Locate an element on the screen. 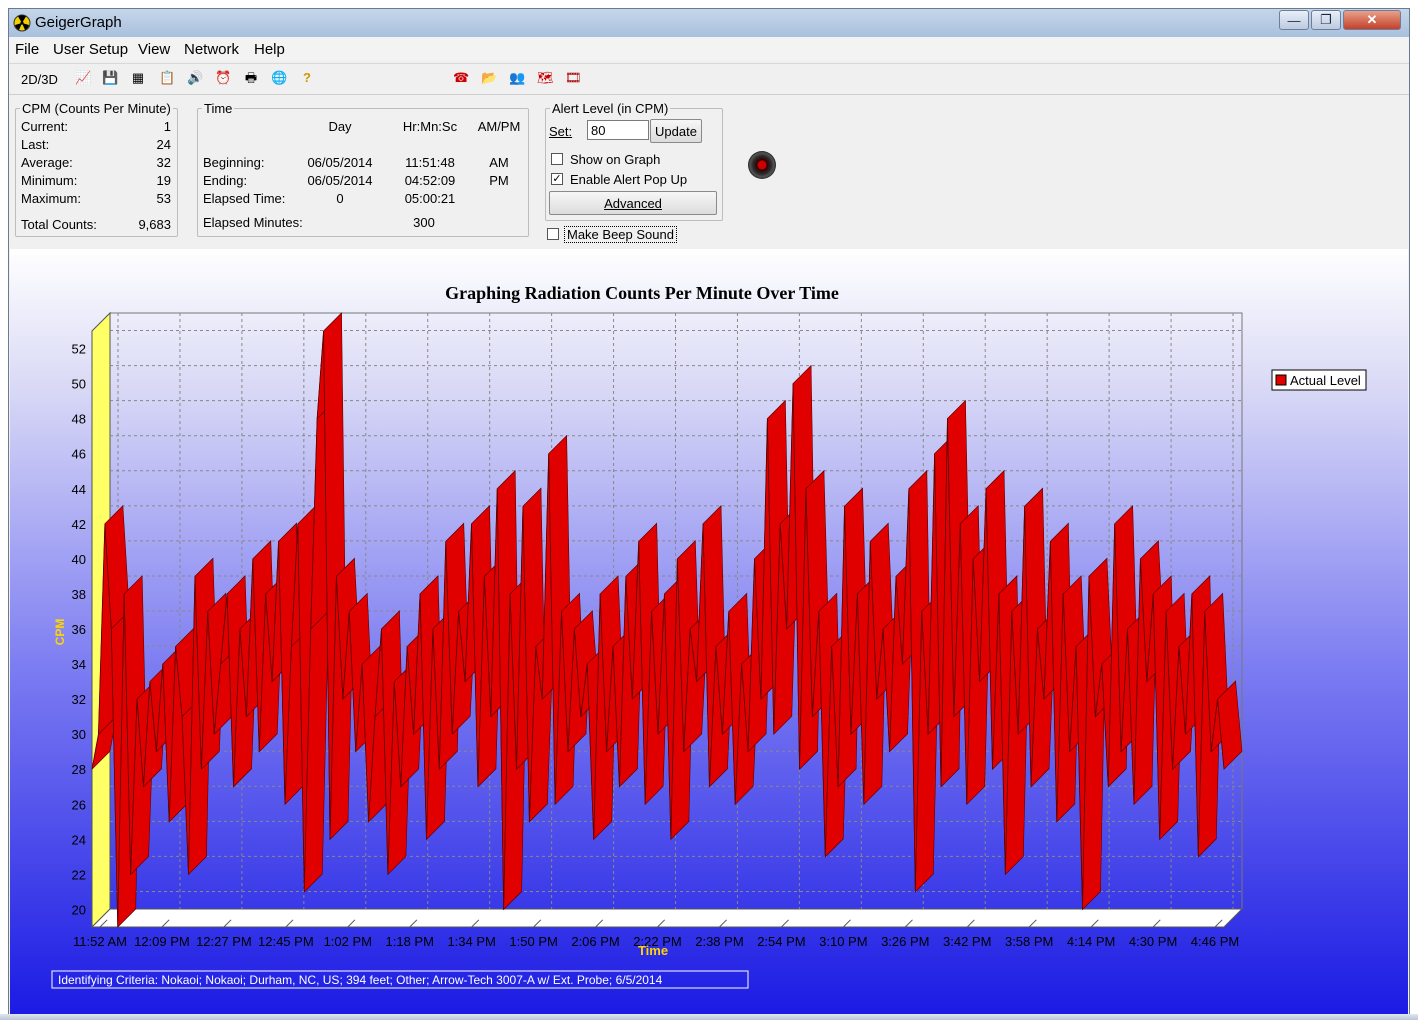 This screenshot has height=1020, width=1418. ending-hms: 04:52:09 is located at coordinates (430, 180).